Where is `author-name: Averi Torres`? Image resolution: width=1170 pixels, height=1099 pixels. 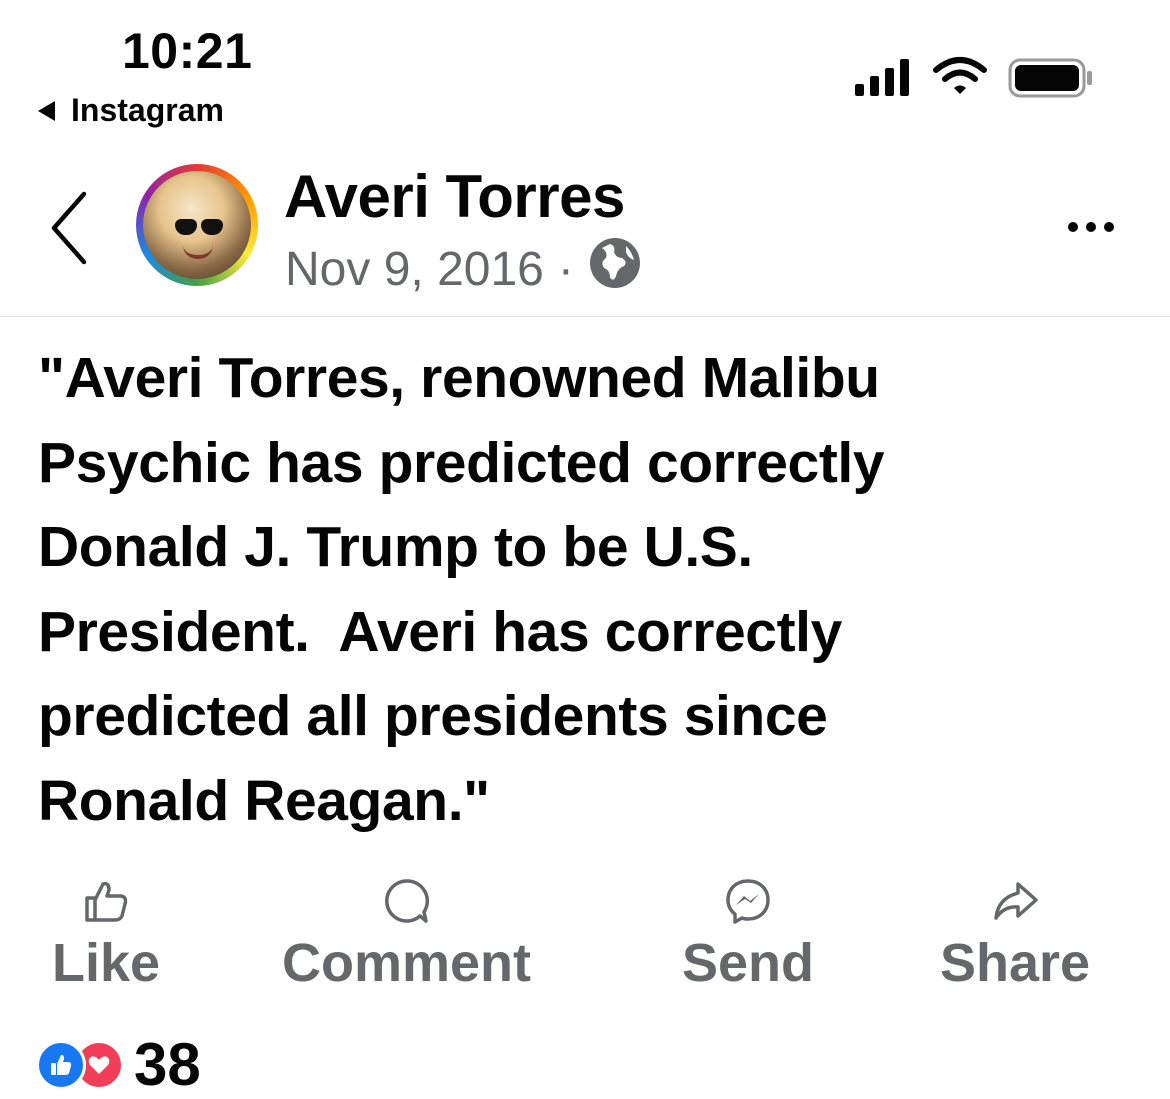 author-name: Averi Torres is located at coordinates (454, 196).